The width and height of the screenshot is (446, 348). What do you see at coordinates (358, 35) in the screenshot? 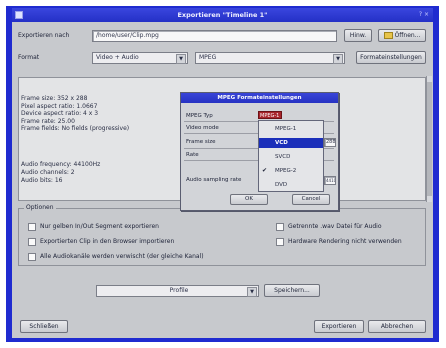
I see `hint-button: Hinw.` at bounding box center [358, 35].